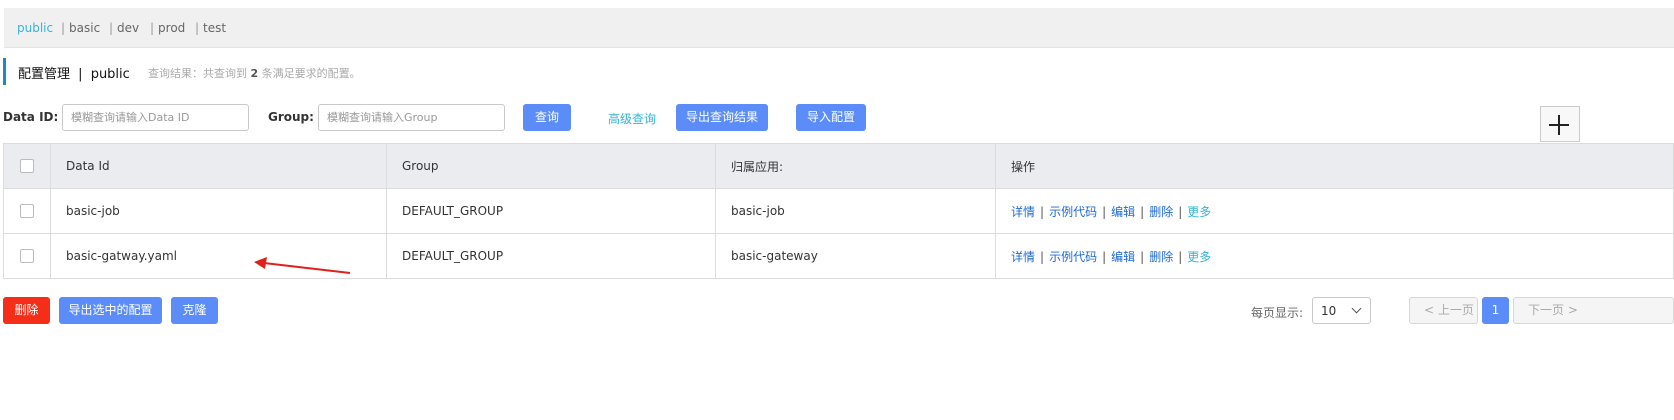 This screenshot has width=1674, height=420. I want to click on namespace-tab-dev: | dev, so click(124, 28).